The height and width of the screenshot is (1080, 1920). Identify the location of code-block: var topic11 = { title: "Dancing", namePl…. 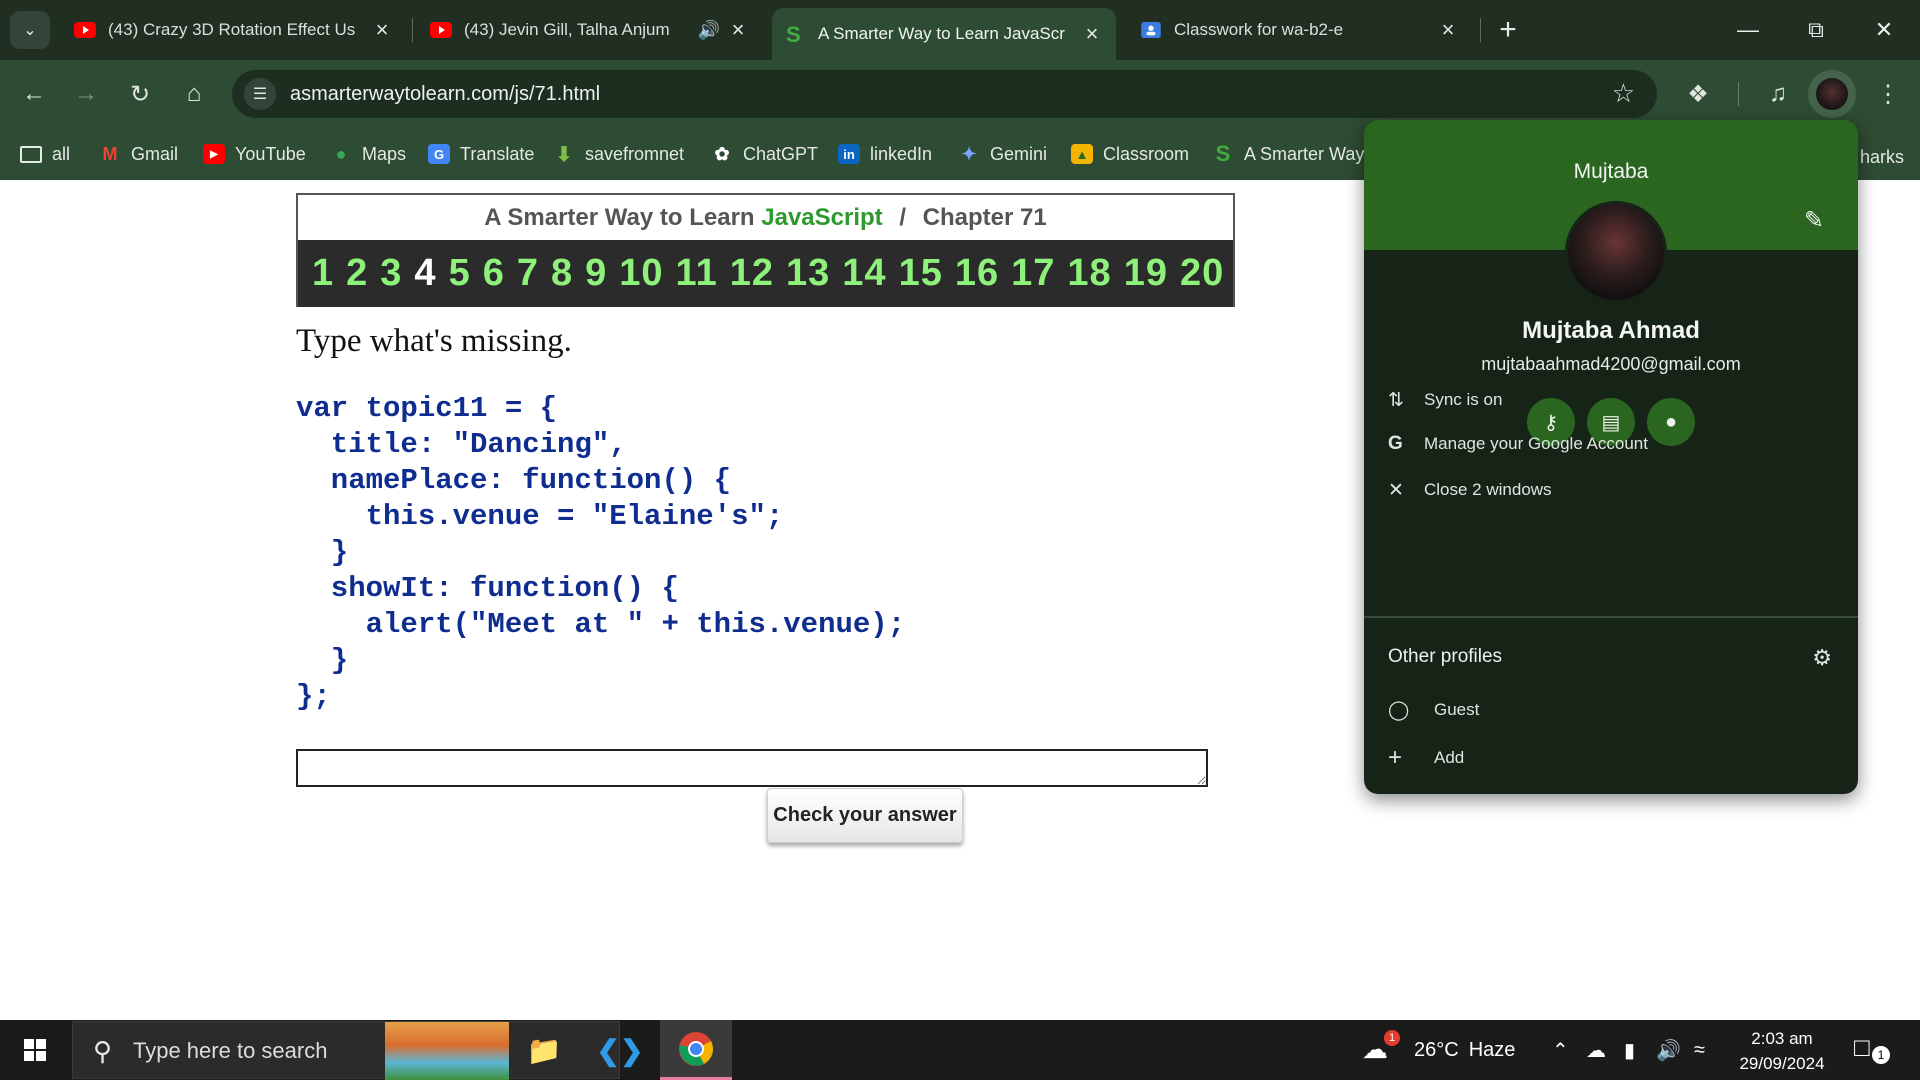
(600, 553).